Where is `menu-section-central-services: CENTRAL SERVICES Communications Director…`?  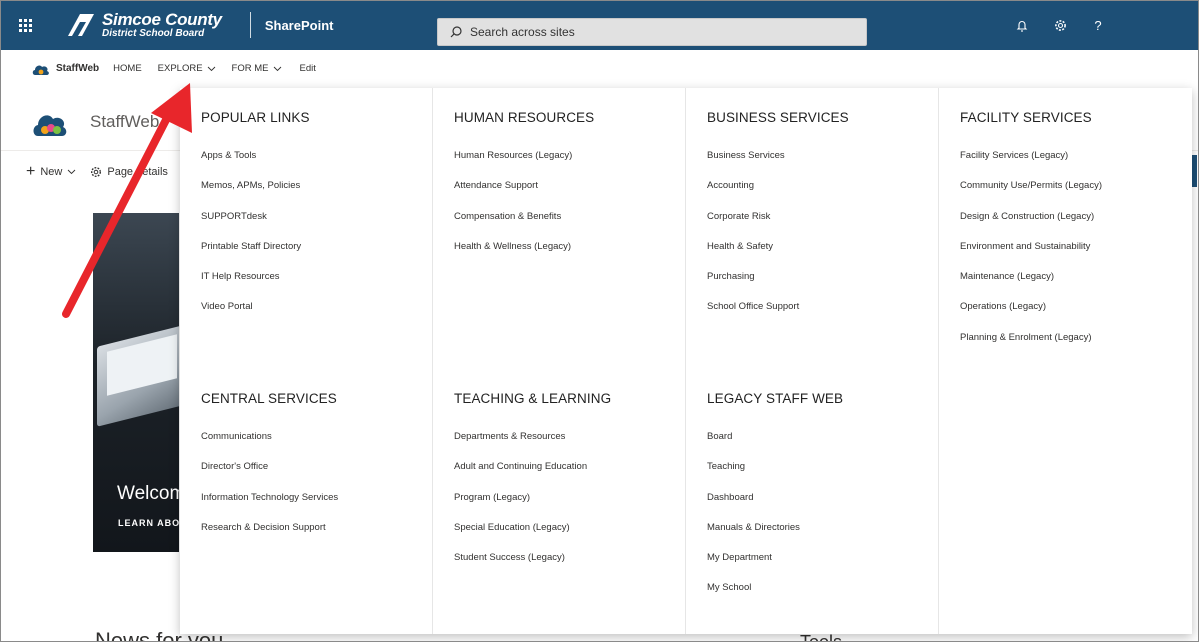
menu-section-central-services: CENTRAL SERVICES Communications Director… is located at coordinates (316, 469).